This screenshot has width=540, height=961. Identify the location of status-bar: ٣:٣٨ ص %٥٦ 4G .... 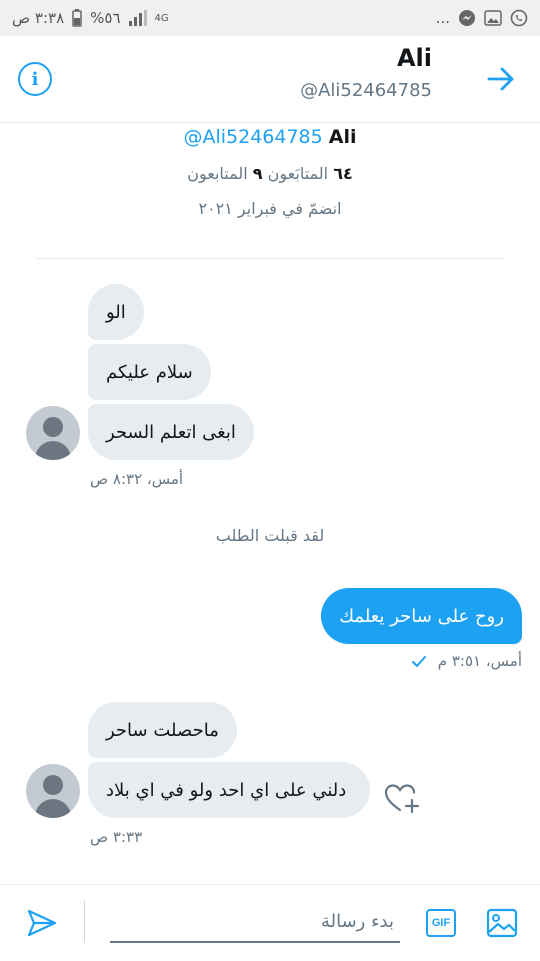
(270, 18).